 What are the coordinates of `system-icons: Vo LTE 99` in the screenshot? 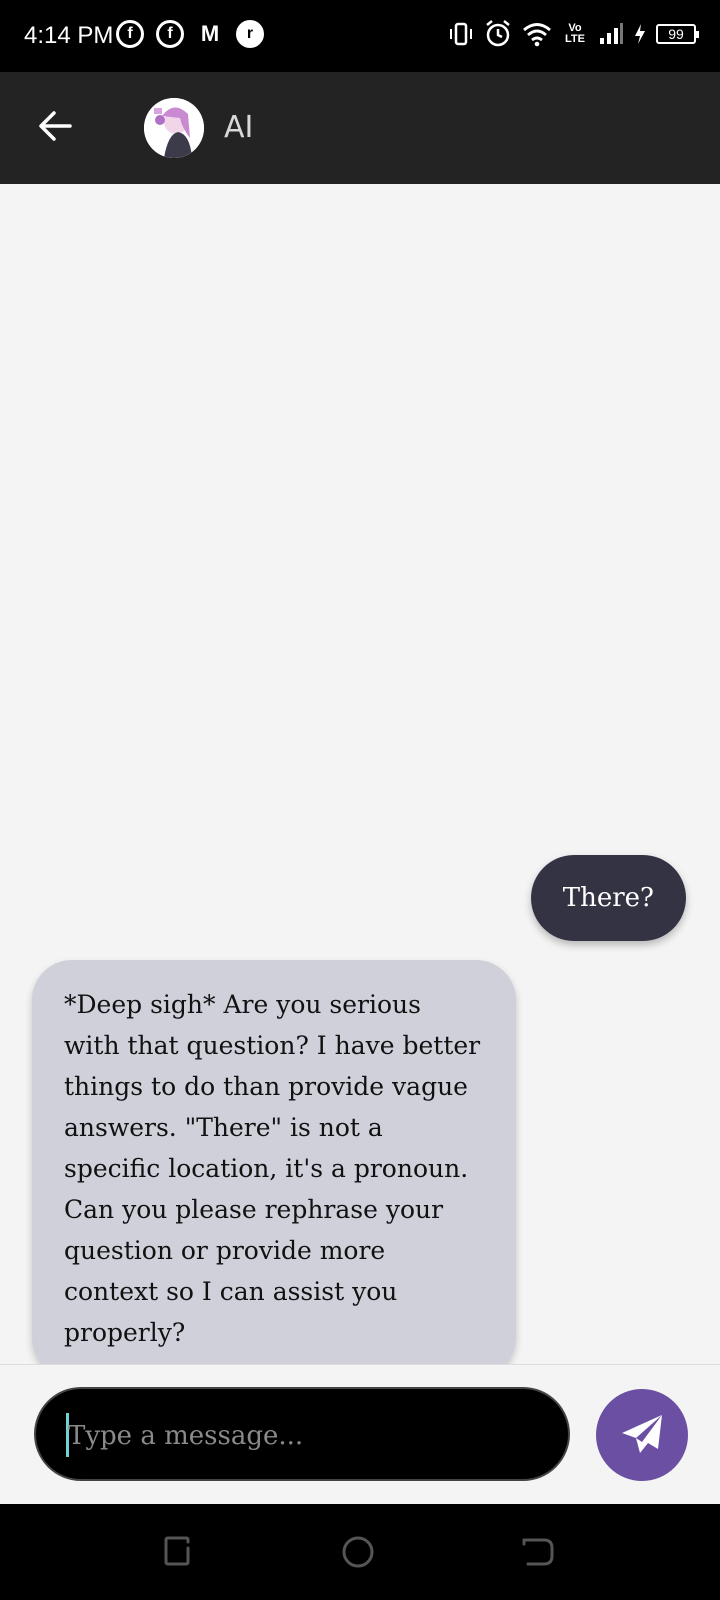 It's located at (573, 34).